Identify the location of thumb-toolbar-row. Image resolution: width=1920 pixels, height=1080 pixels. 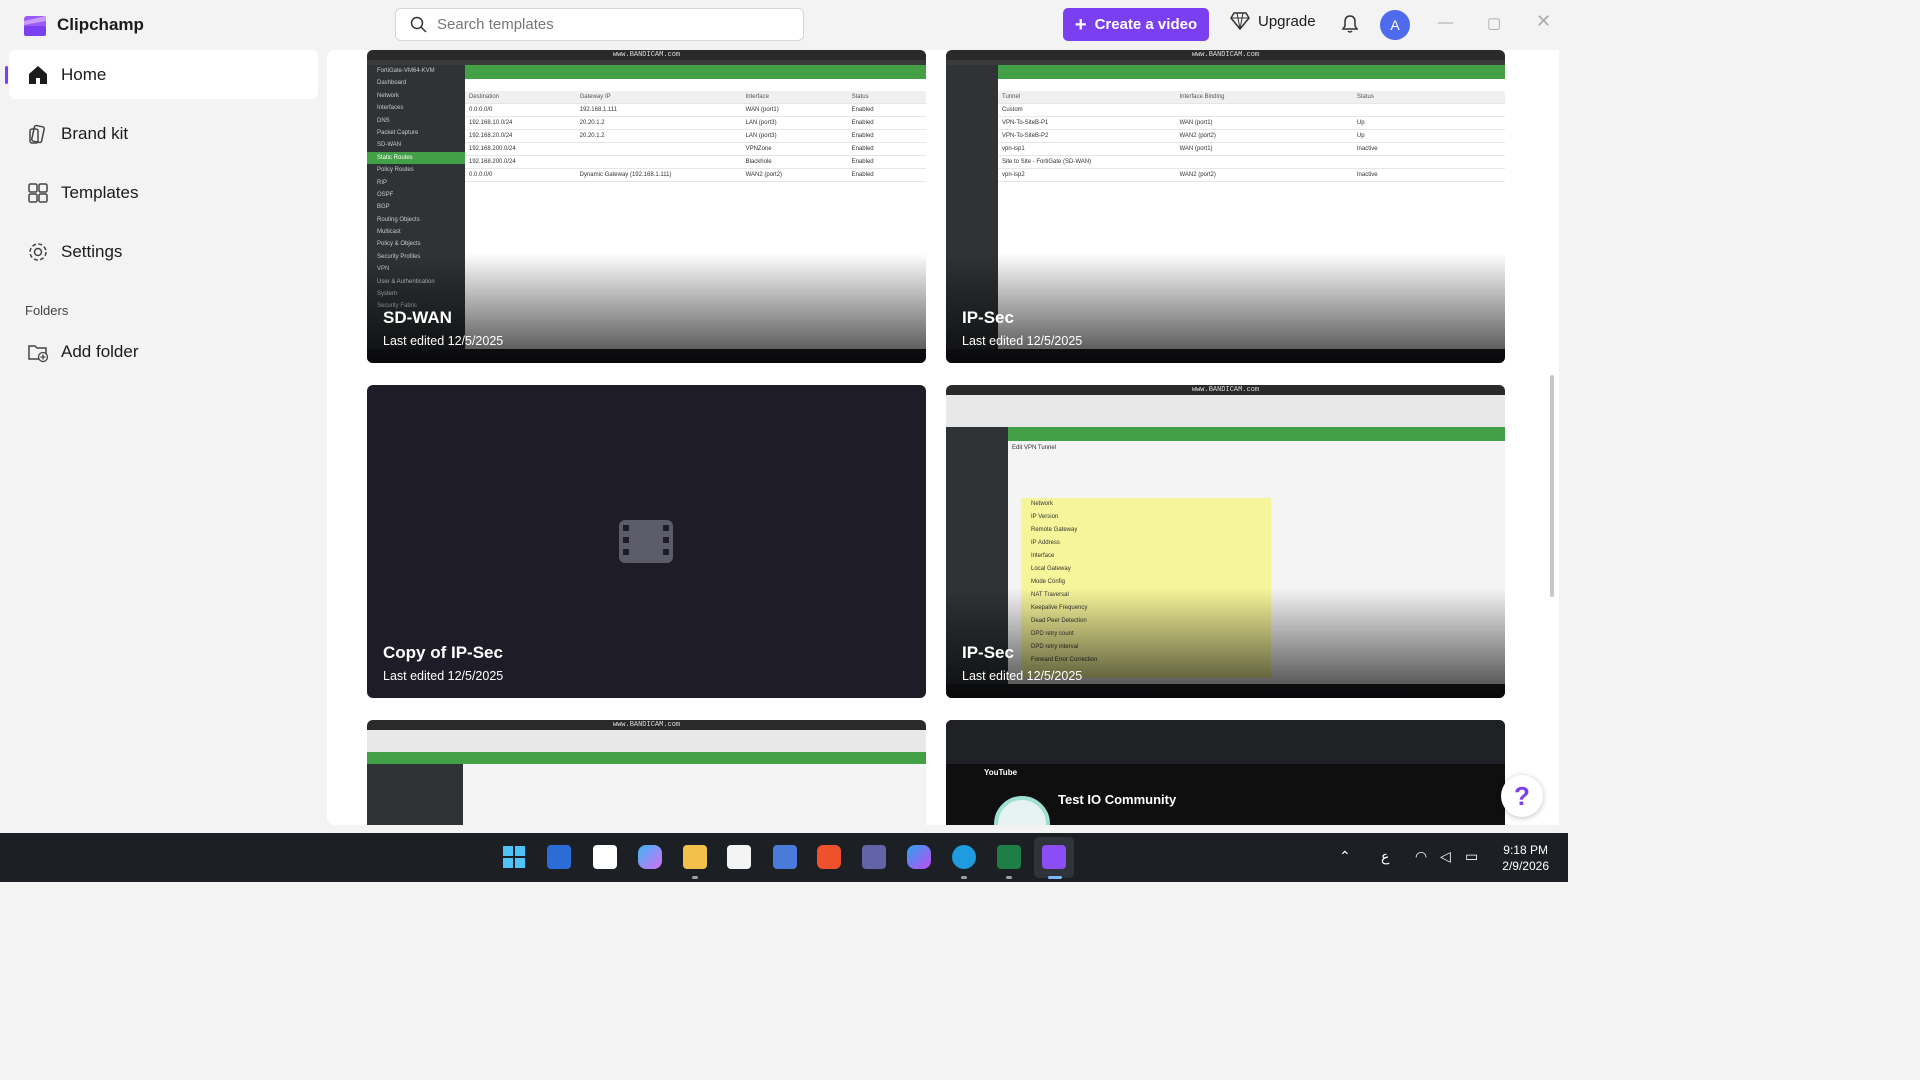
(1251, 85).